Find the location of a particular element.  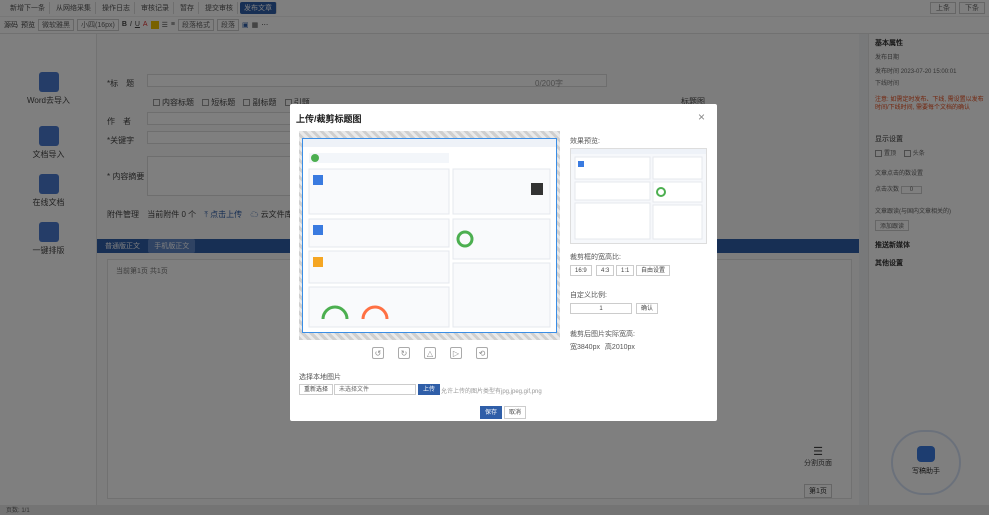

ratio-label: 裁剪框的宽高比: is located at coordinates (595, 257).